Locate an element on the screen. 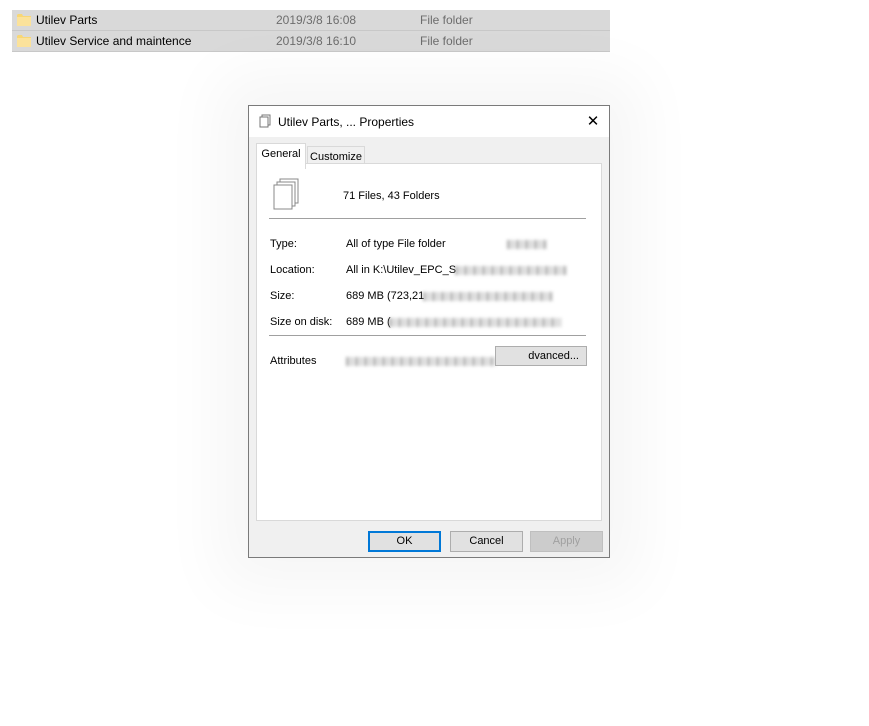  size-on-disk-value: 689 MB ( is located at coordinates (368, 322).